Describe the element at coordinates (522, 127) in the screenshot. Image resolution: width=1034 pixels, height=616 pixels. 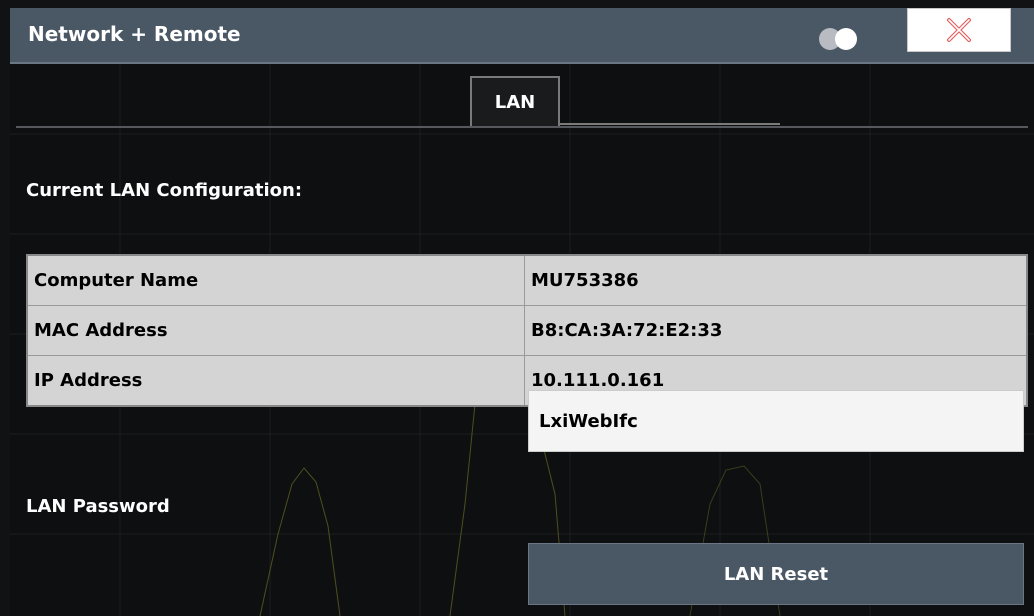
I see `panel-border` at that location.